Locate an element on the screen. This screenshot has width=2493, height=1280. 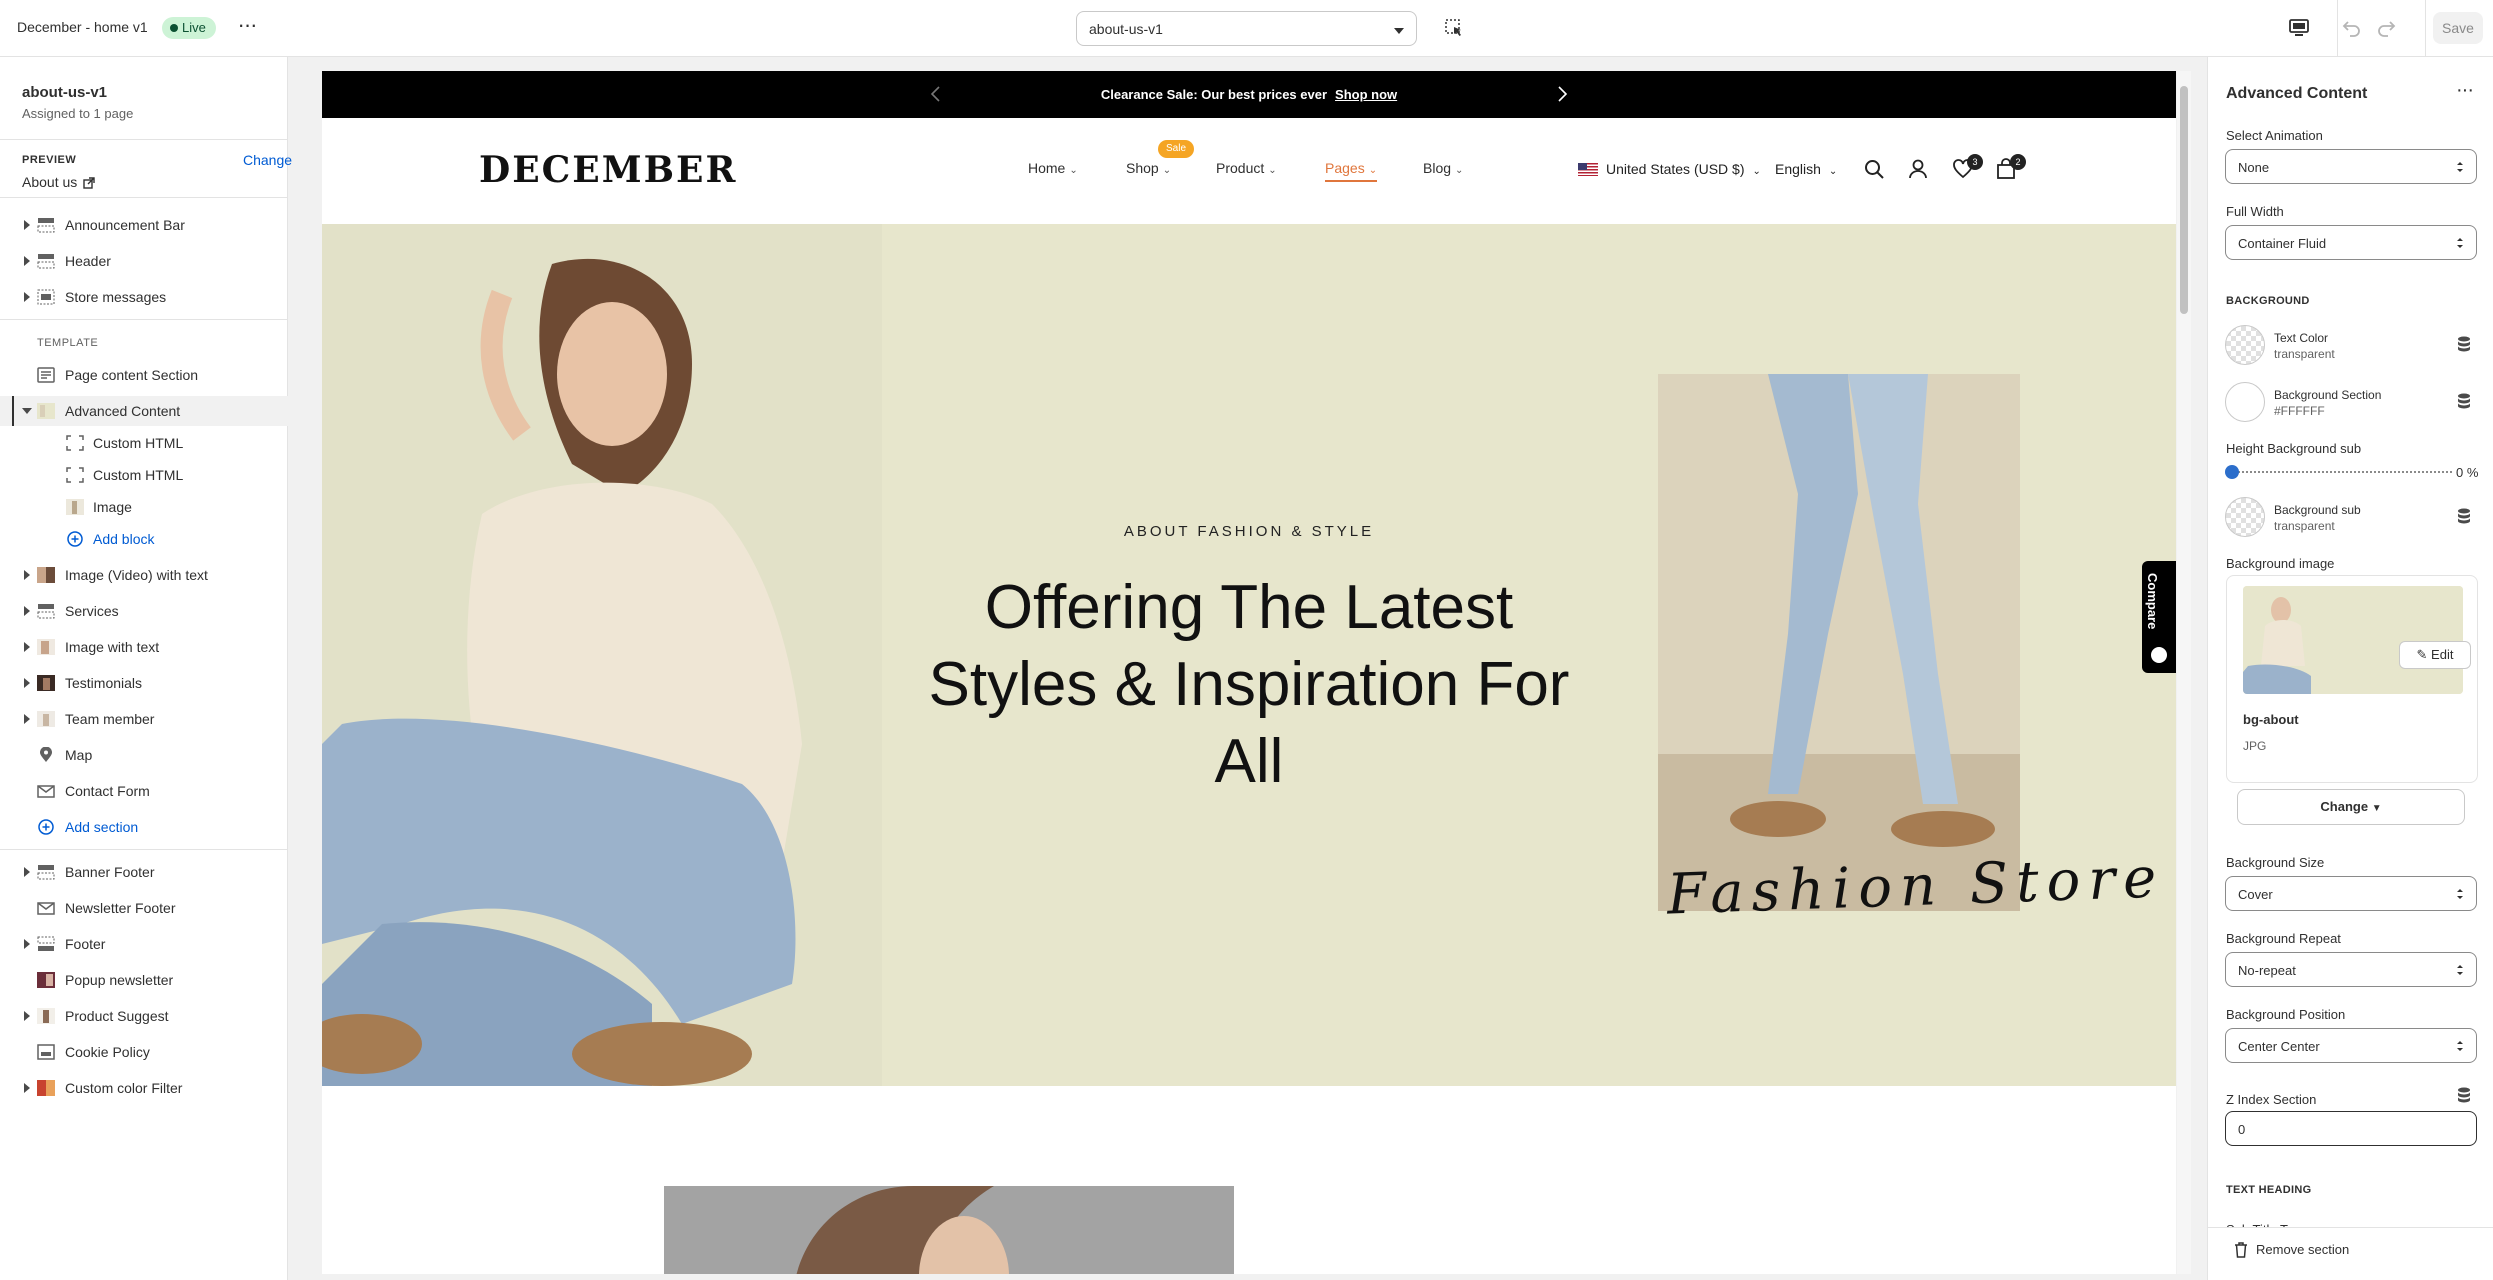
background-image-thumbnail is located at coordinates (2353, 640).